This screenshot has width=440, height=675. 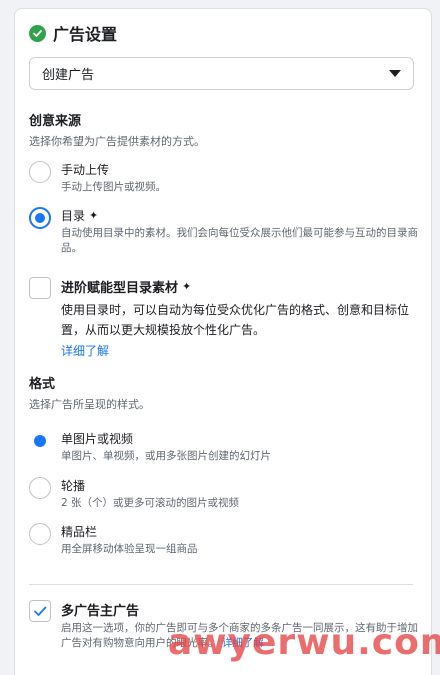 I want to click on section-divider, so click(x=221, y=584).